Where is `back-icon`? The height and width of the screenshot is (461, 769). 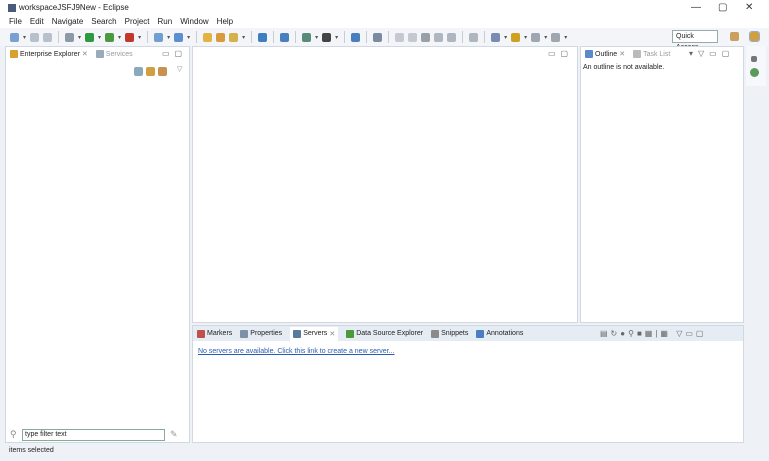 back-icon is located at coordinates (536, 37).